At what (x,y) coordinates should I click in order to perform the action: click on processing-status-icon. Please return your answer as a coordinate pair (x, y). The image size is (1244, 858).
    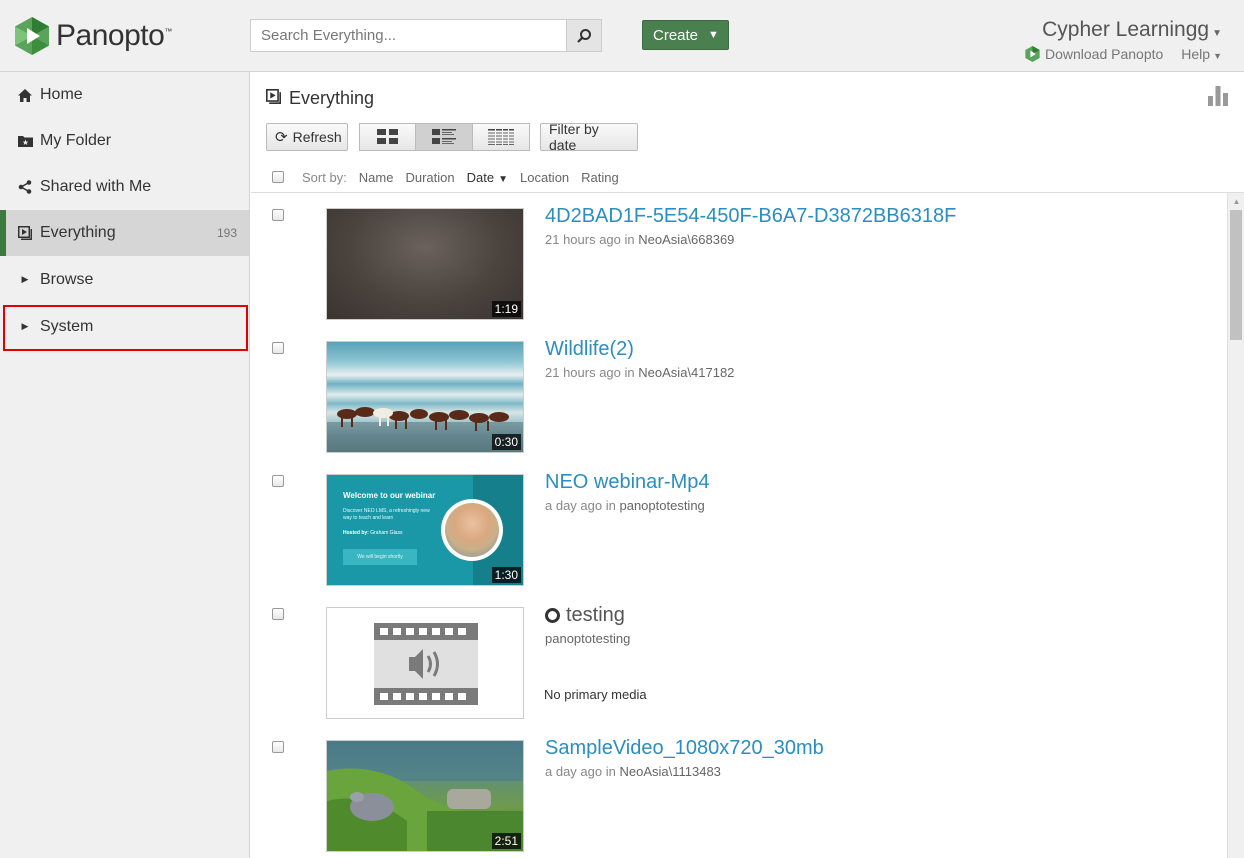
    Looking at the image, I should click on (552, 615).